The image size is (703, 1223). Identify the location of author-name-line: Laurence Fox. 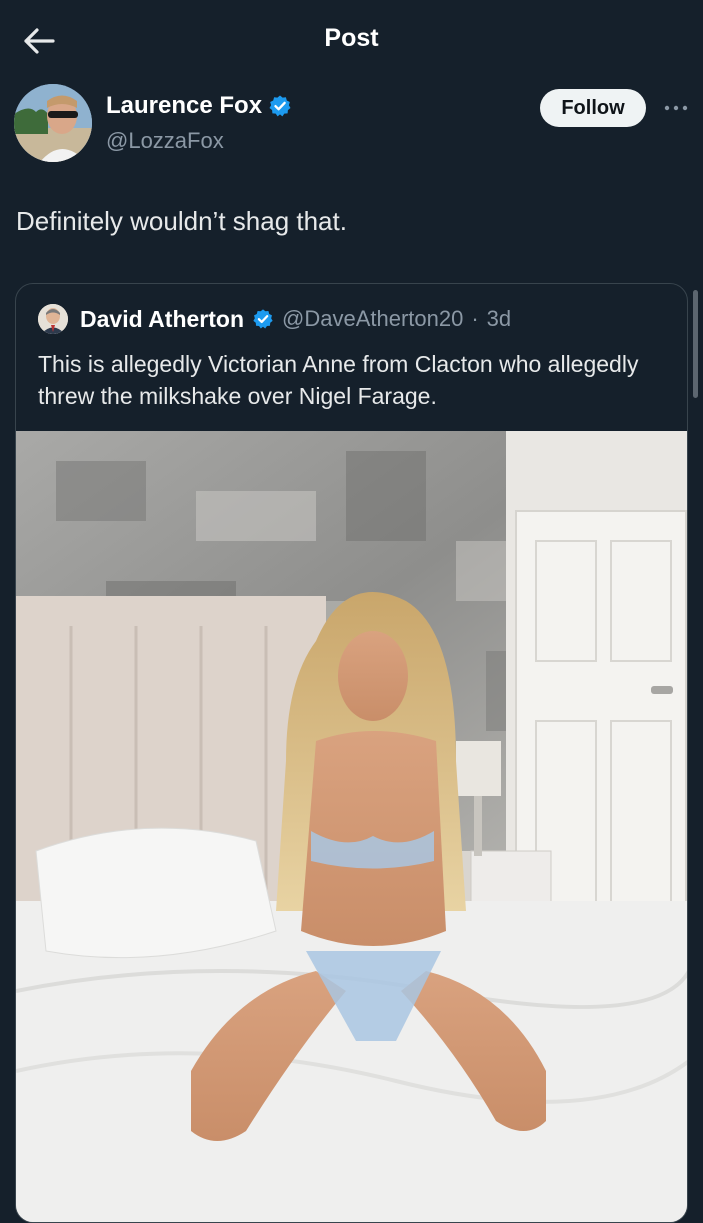
(199, 106).